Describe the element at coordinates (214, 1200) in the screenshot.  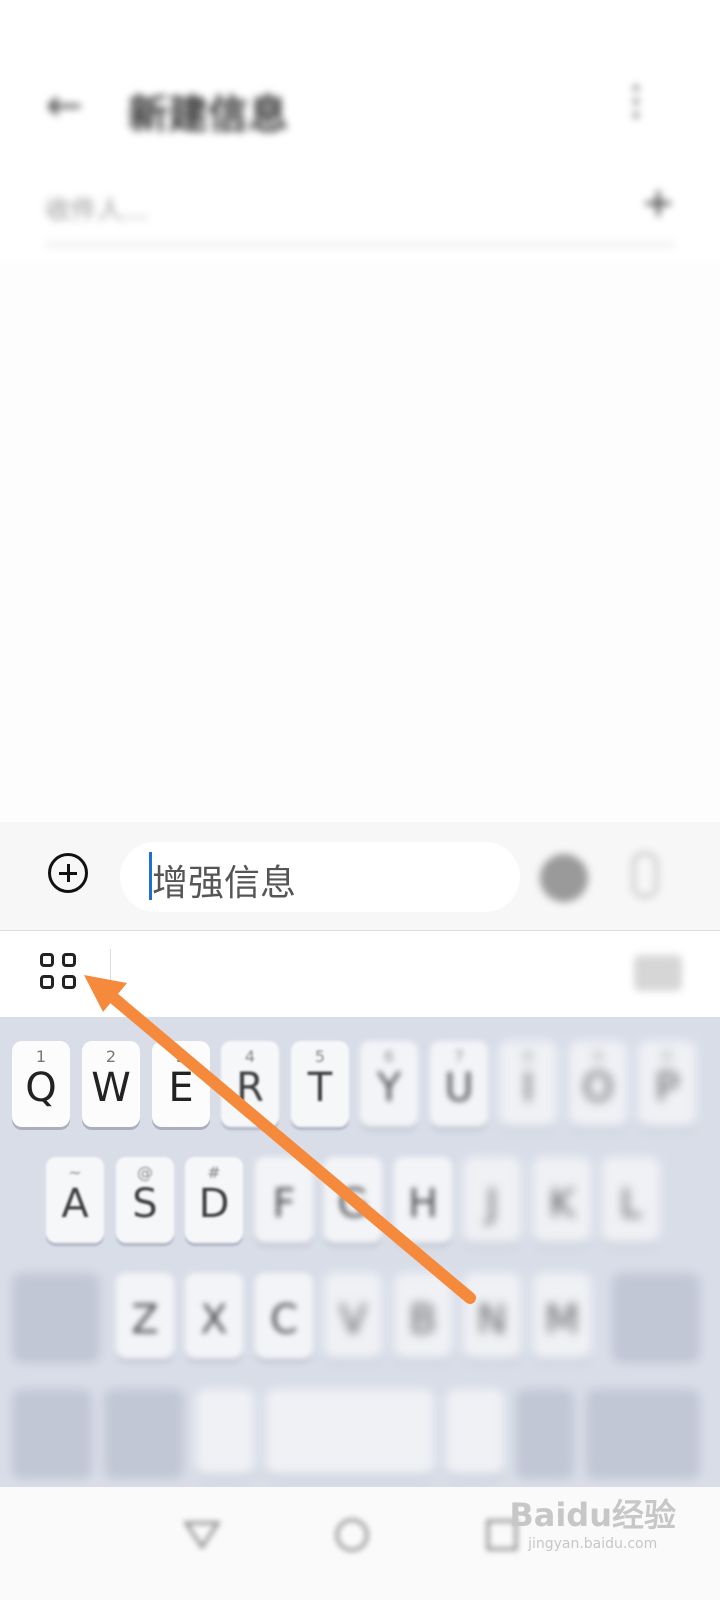
I see `key-d: # D` at that location.